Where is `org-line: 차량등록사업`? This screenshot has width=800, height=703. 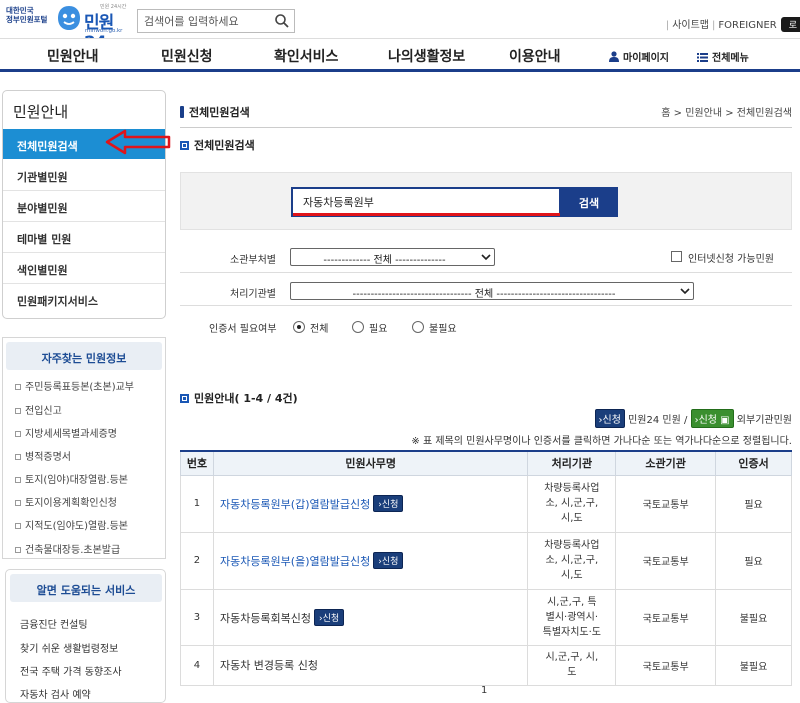 org-line: 차량등록사업 is located at coordinates (572, 488).